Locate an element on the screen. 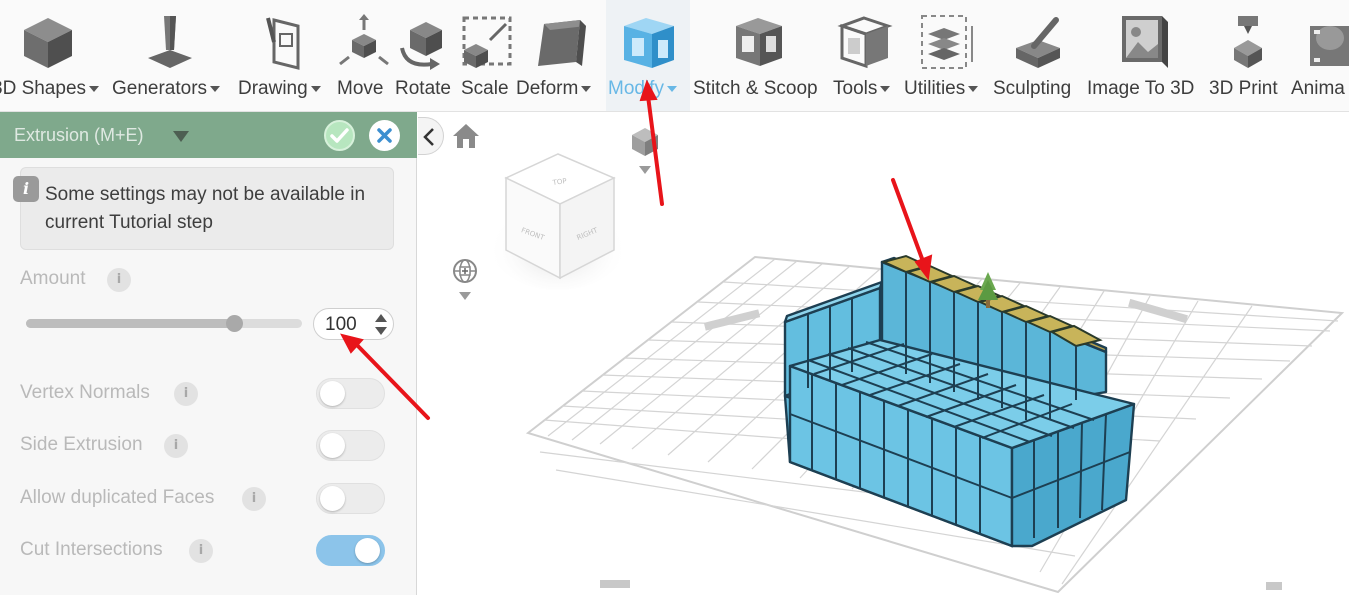 Image resolution: width=1349 pixels, height=595 pixels. animation-icon is located at coordinates (1329, 46).